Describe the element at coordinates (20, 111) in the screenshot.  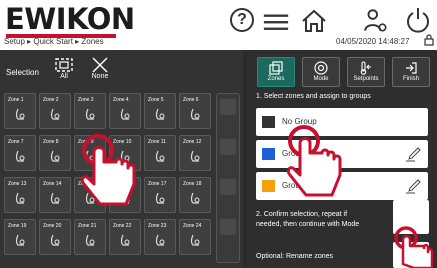
I see `zone-tile: Zone 1` at that location.